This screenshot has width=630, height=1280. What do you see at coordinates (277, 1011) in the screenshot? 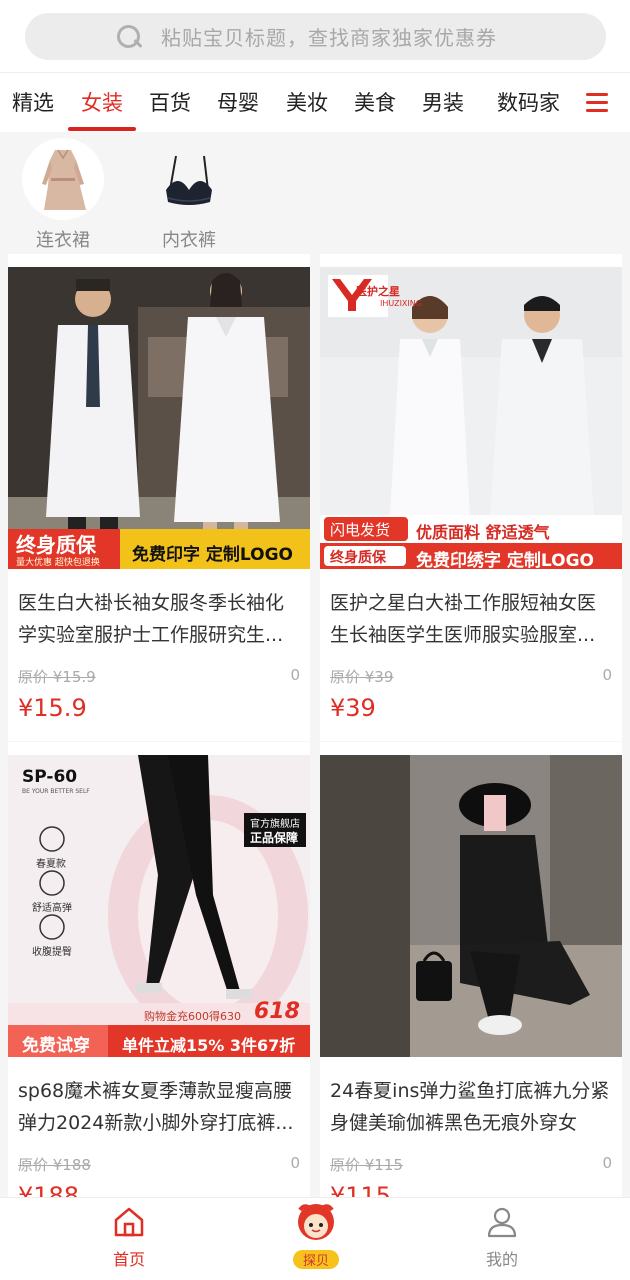
I see `sale-618: 618` at bounding box center [277, 1011].